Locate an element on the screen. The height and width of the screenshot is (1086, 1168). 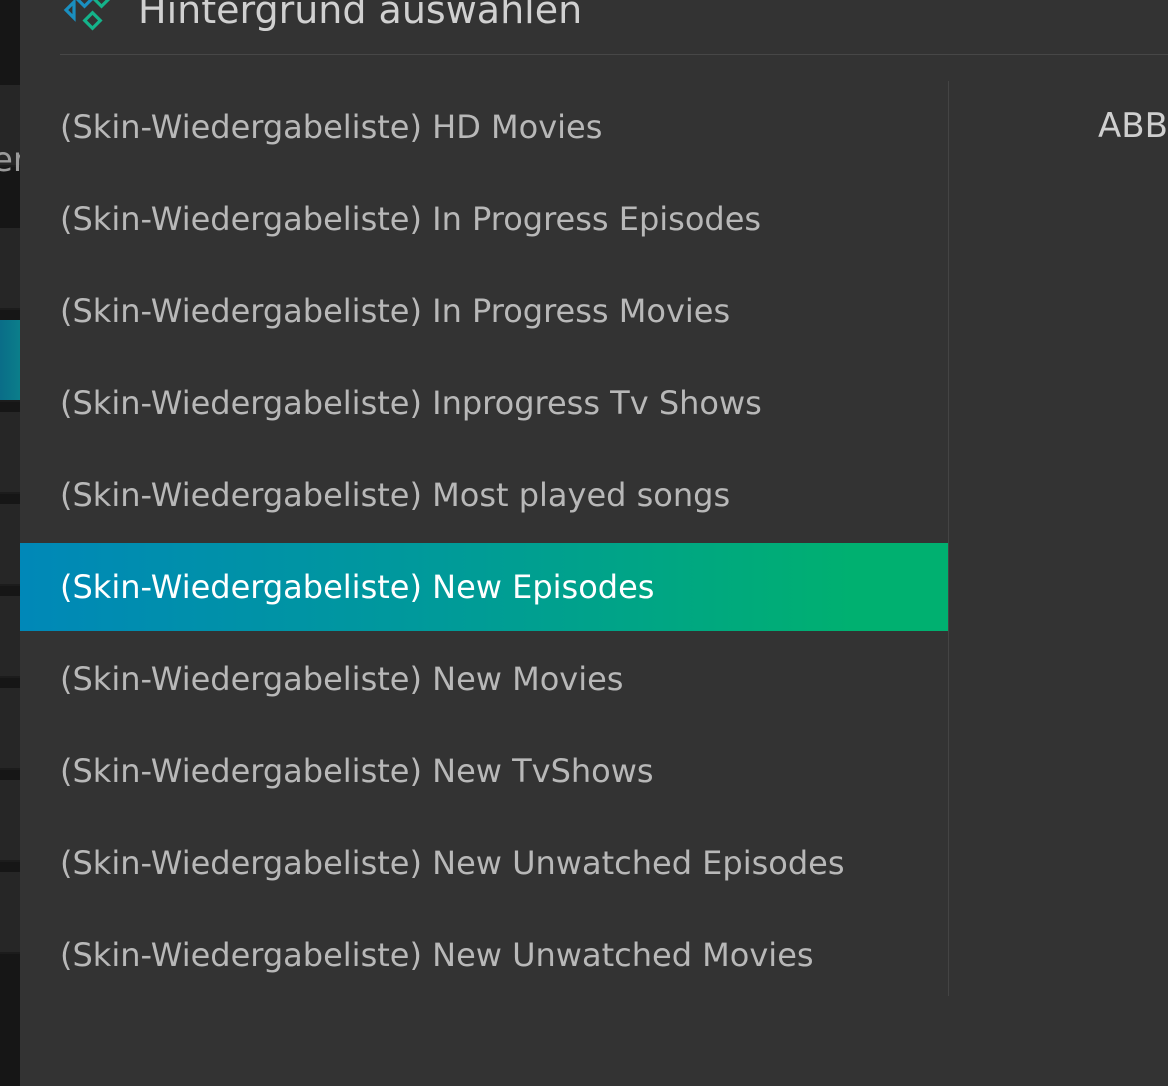
list-item-label: (Skin-Wiedergabeliste) New Episodes is located at coordinates (357, 587).